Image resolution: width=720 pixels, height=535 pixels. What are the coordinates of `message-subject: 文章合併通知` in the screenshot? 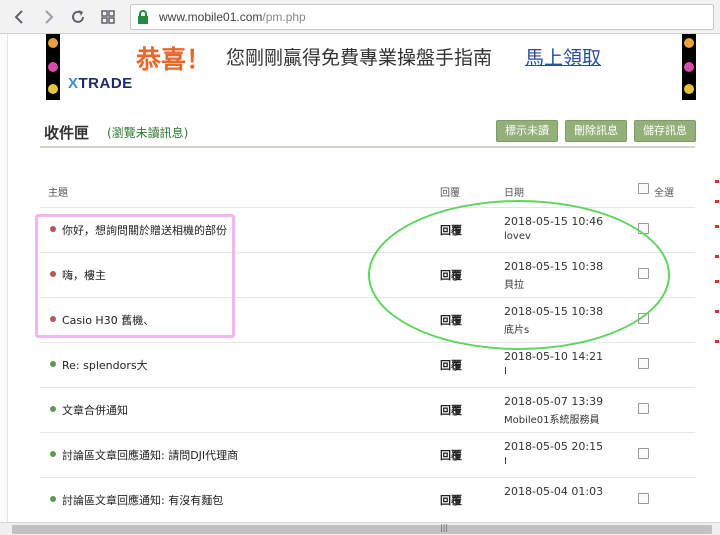 It's located at (95, 410).